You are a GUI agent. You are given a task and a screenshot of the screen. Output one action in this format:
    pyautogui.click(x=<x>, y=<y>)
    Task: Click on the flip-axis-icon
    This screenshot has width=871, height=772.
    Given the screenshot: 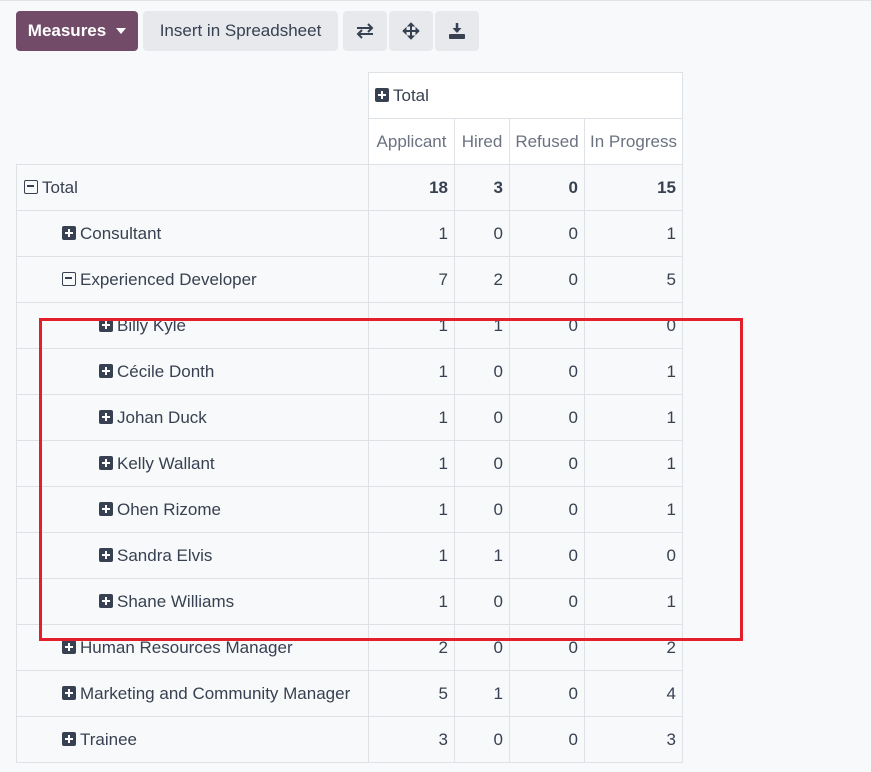 What is the action you would take?
    pyautogui.click(x=365, y=31)
    